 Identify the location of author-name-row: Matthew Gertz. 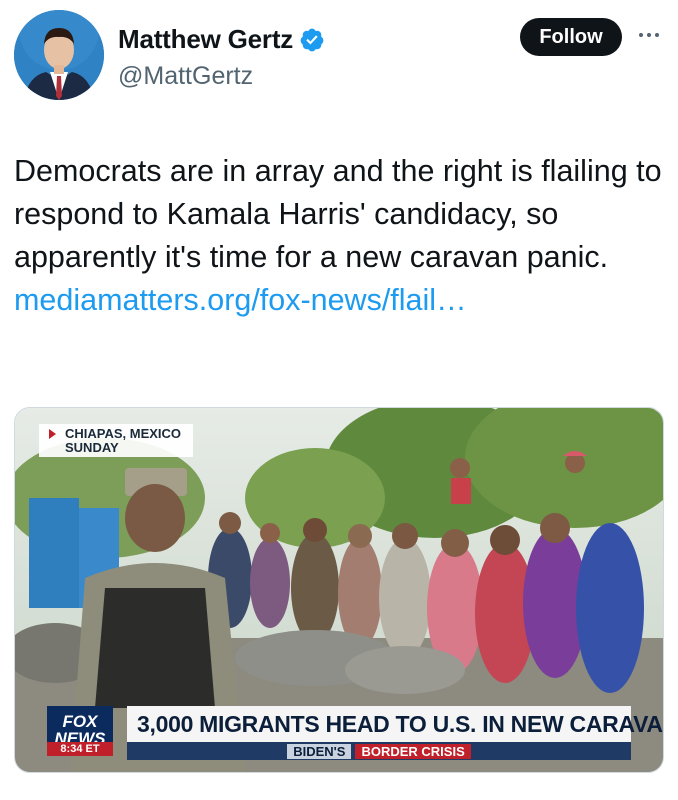
(221, 39).